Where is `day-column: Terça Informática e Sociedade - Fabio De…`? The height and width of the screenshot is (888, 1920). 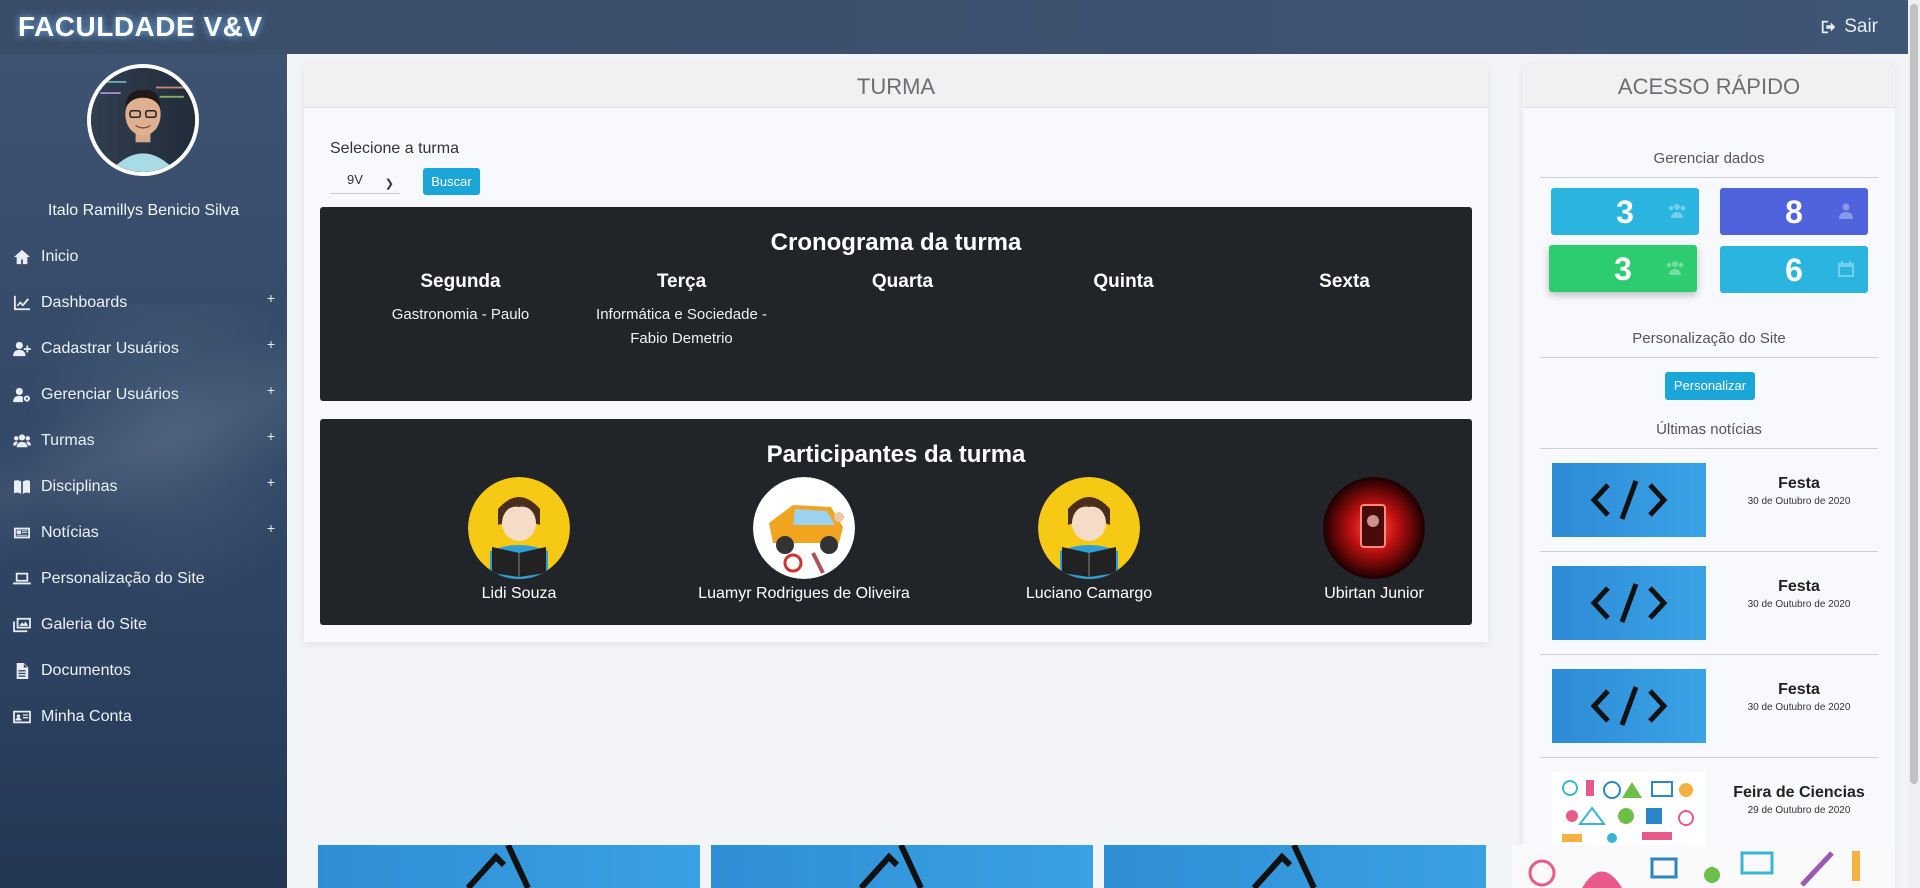
day-column: Terça Informática e Sociedade - Fabio De… is located at coordinates (681, 311).